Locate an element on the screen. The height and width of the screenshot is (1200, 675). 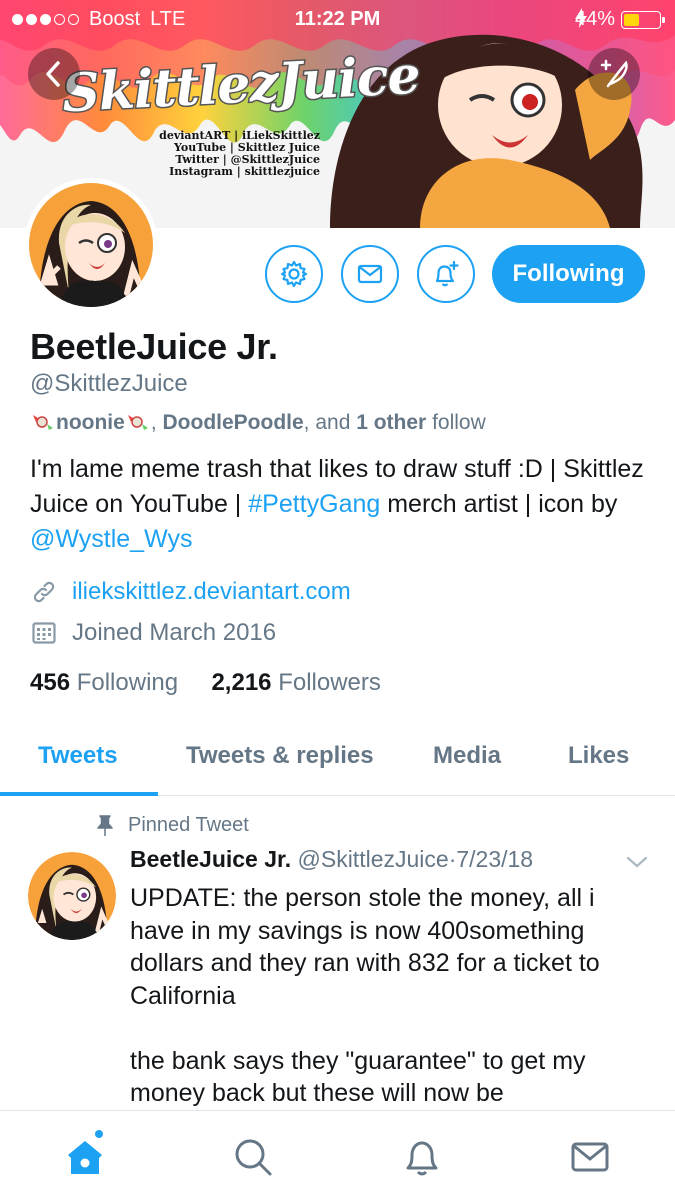
direct-message-button is located at coordinates (370, 274).